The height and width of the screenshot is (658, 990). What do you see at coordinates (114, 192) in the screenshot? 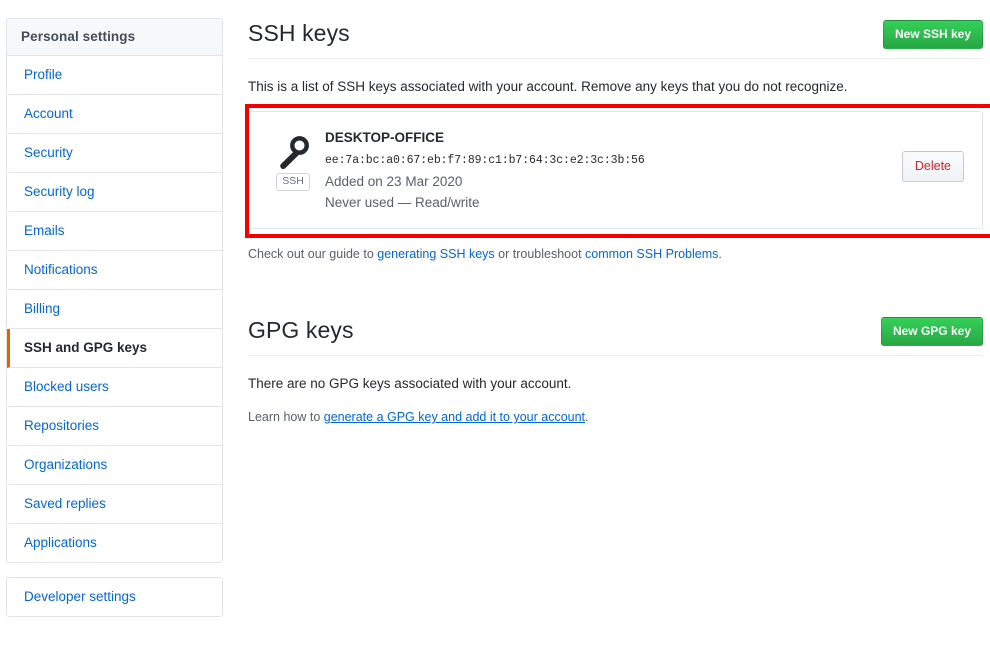
I see `sidebar-item-security-log: Security log` at bounding box center [114, 192].